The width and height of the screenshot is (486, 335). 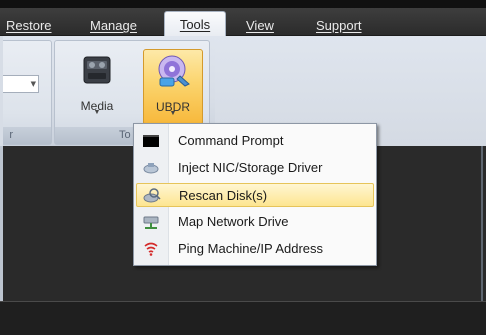 What do you see at coordinates (152, 196) in the screenshot?
I see `rescan-disk-icon` at bounding box center [152, 196].